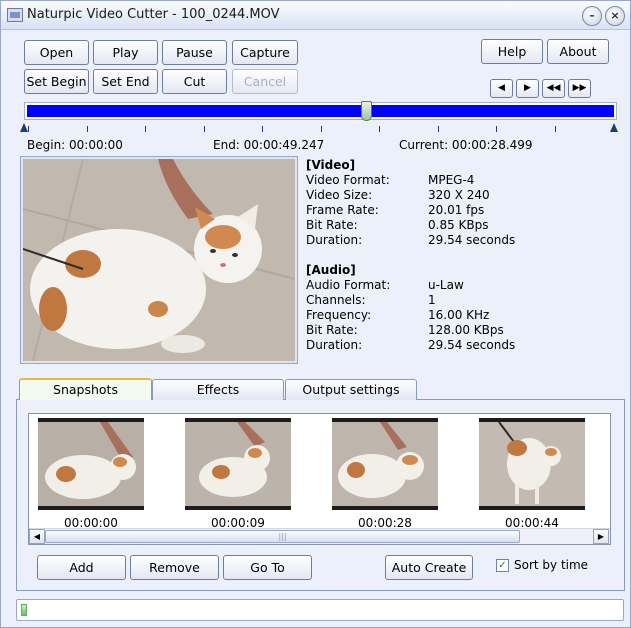 The image size is (631, 628). I want to click on remove-button: Remove, so click(174, 567).